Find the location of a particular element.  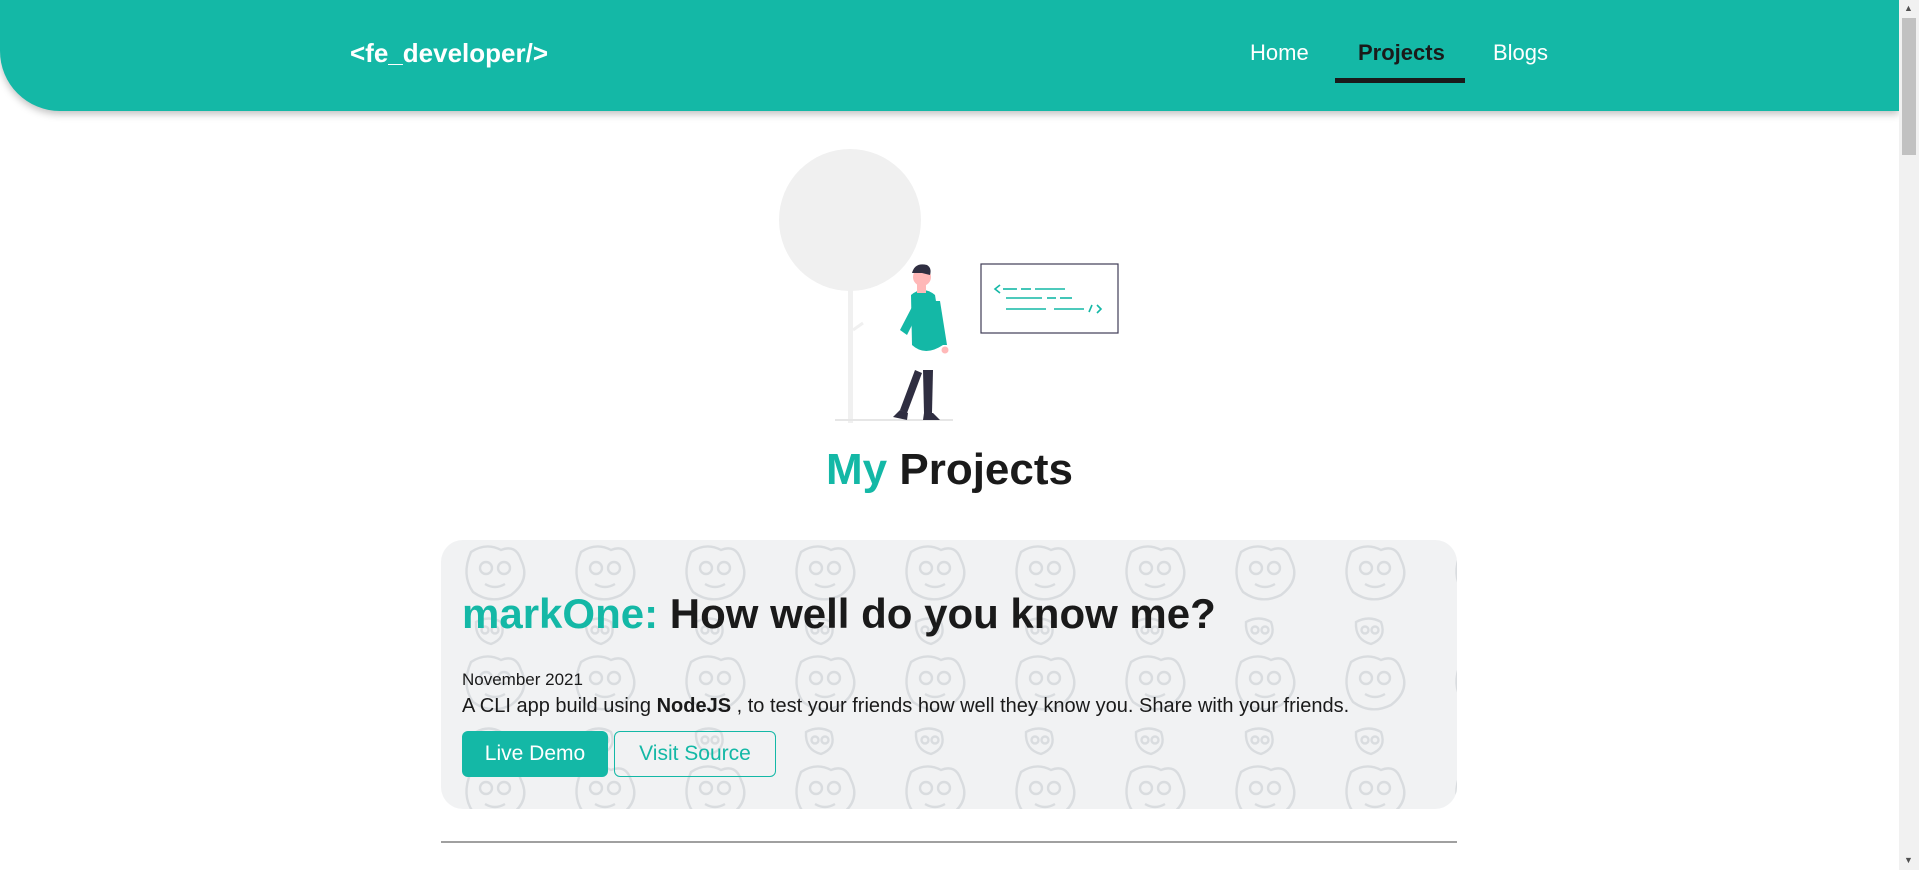

vertical-scrollbar: ▲ ▼ is located at coordinates (1909, 435).